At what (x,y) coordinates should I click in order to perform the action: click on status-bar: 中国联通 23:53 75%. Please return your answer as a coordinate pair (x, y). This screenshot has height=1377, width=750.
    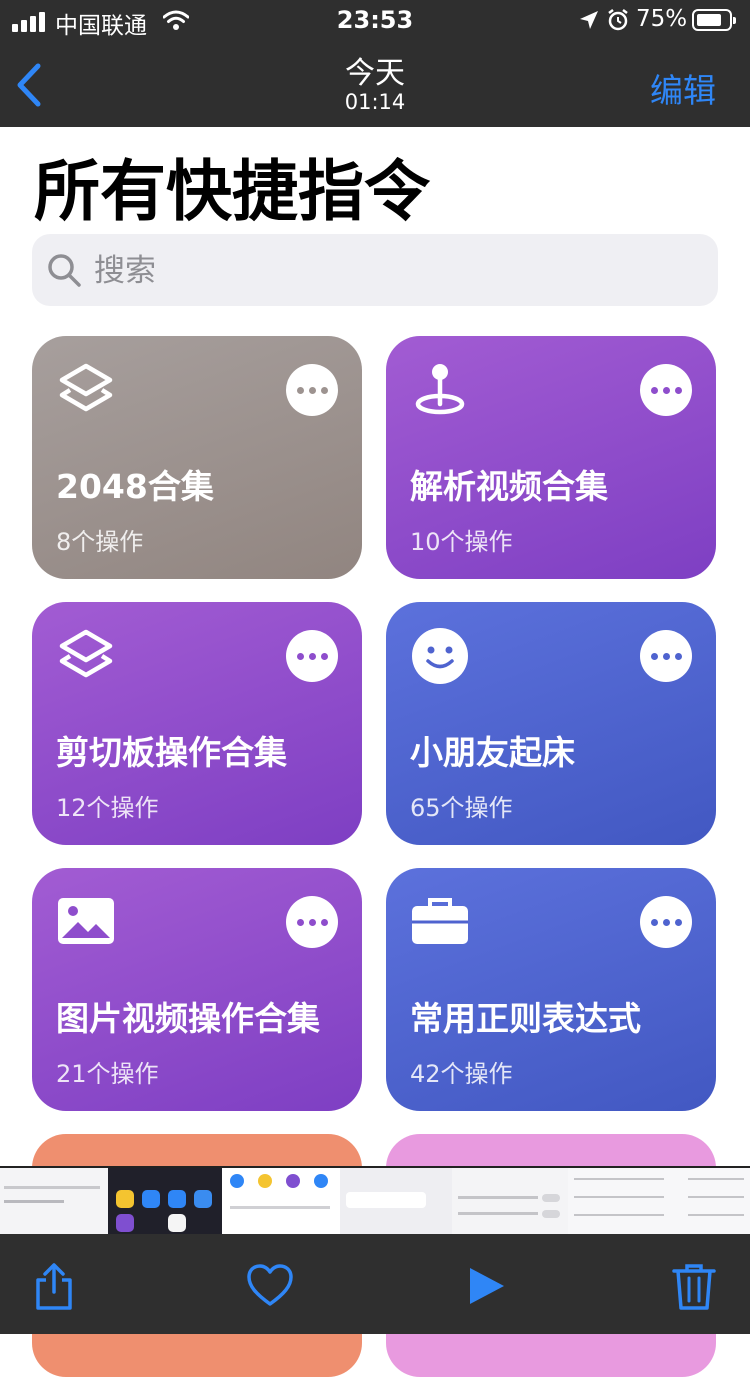
    Looking at the image, I should click on (375, 21).